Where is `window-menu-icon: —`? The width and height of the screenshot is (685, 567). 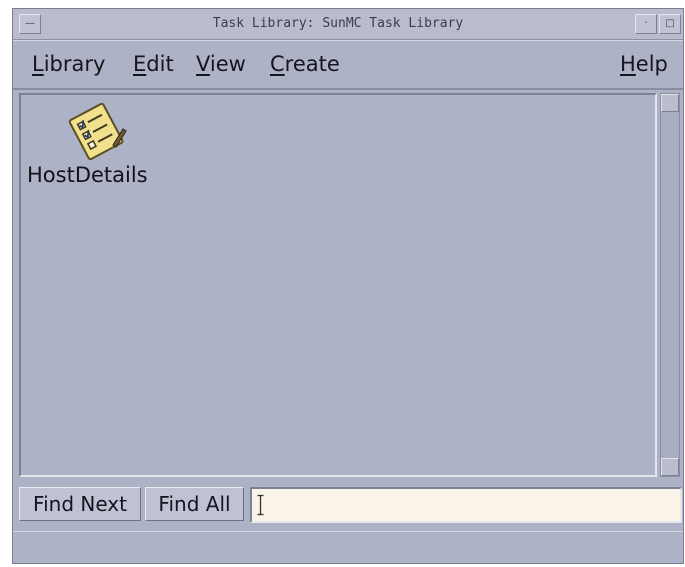 window-menu-icon: — is located at coordinates (30, 23).